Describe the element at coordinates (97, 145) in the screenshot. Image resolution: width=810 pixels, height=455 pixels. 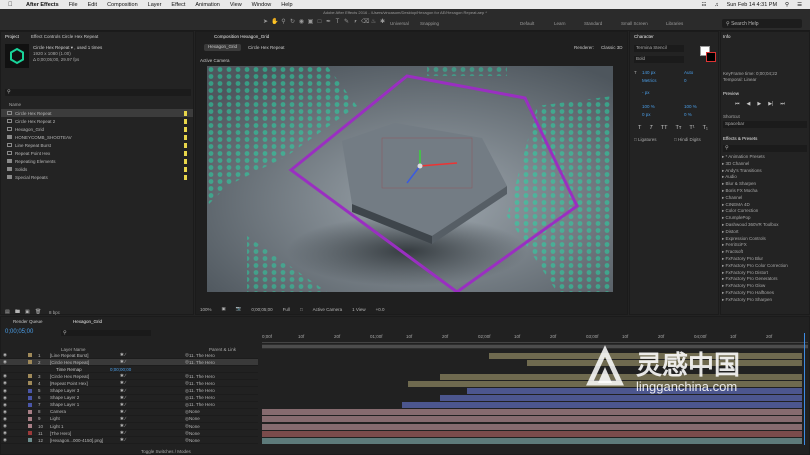
I see `project-item: Line Repeat Burst` at that location.